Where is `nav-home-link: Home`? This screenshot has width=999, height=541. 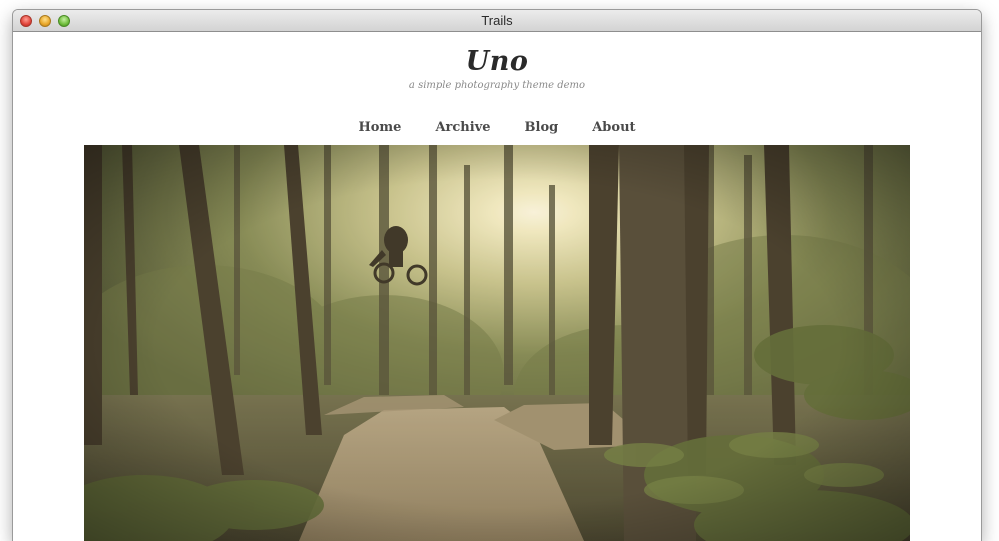 nav-home-link: Home is located at coordinates (379, 129).